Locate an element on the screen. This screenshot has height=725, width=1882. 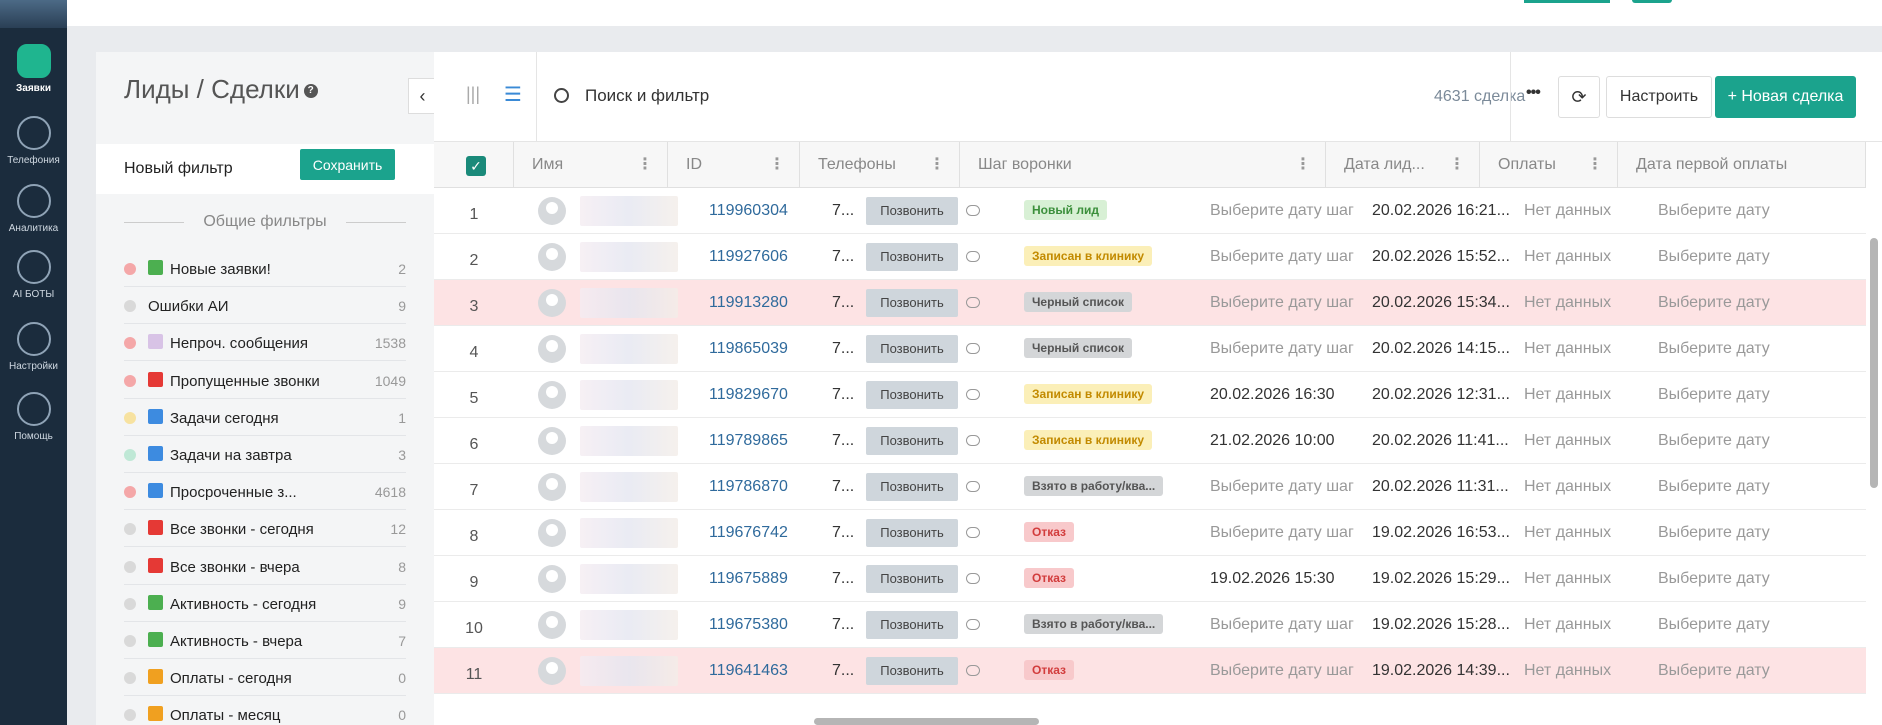
filter-item: Активность - сегодня 9 is located at coordinates (265, 603).